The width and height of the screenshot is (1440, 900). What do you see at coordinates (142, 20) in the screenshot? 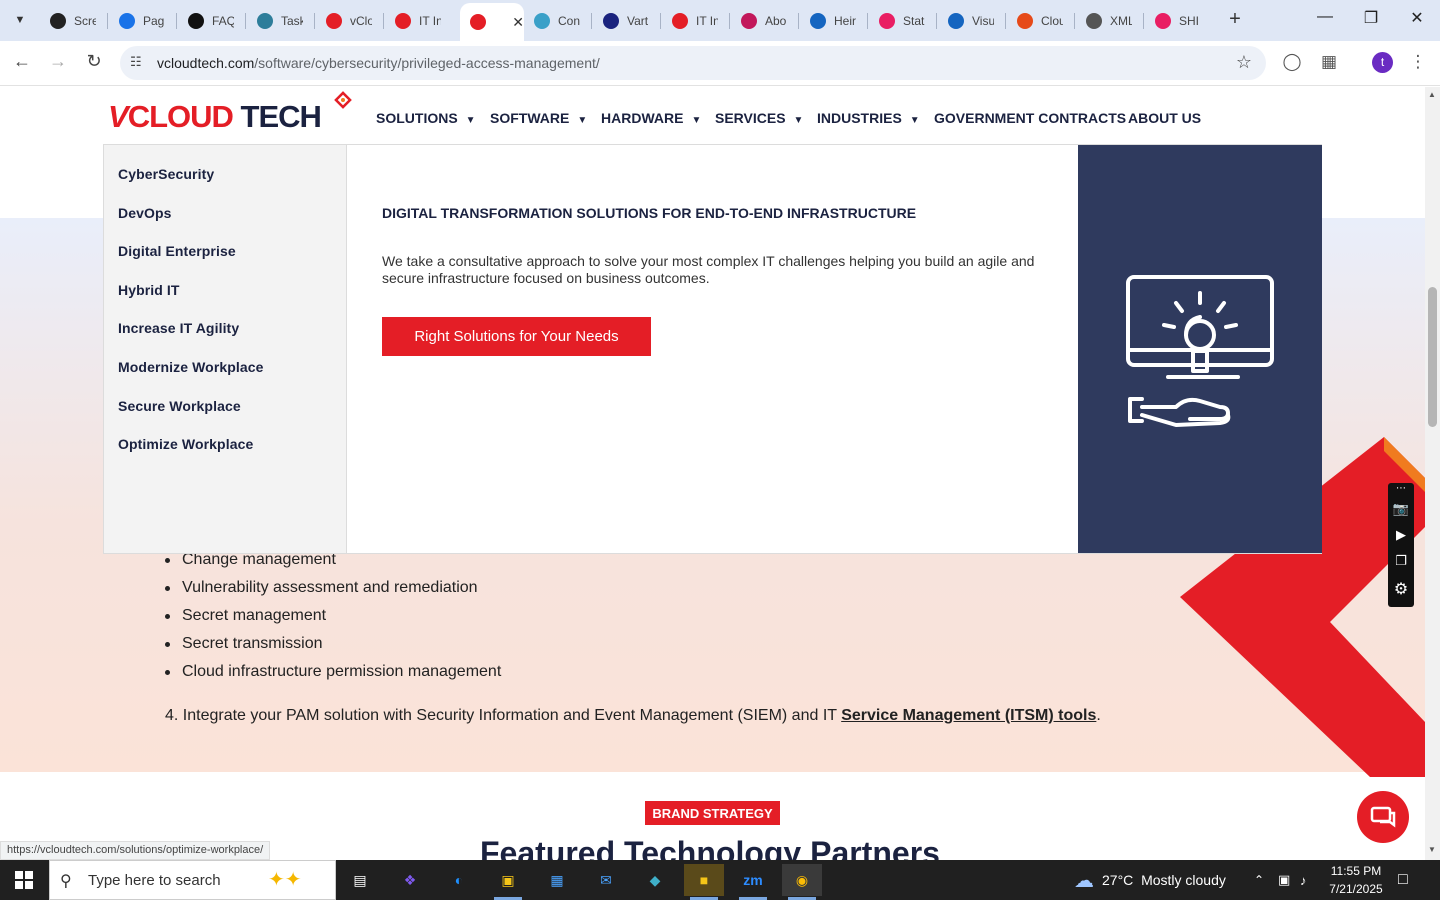
I see `tab-2: Pag` at bounding box center [142, 20].